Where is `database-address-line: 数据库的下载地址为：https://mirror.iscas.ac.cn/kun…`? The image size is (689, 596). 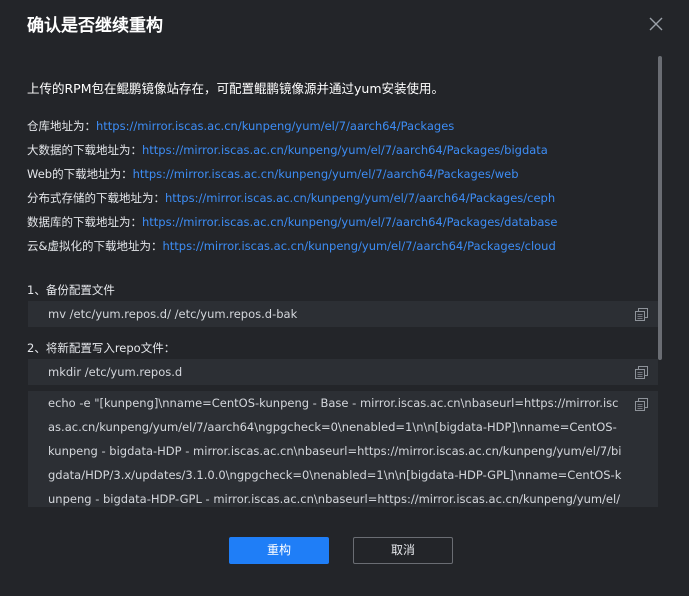
database-address-line: 数据库的下载地址为：https://mirror.iscas.ac.cn/kun… is located at coordinates (292, 222).